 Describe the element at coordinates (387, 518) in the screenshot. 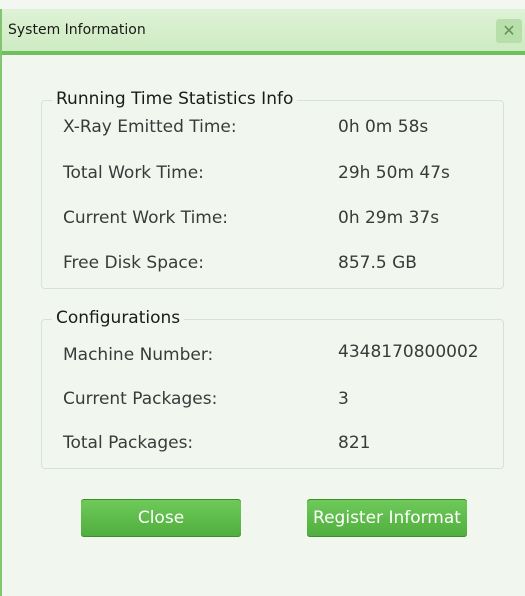

I see `register-information-button: Register Informat` at that location.